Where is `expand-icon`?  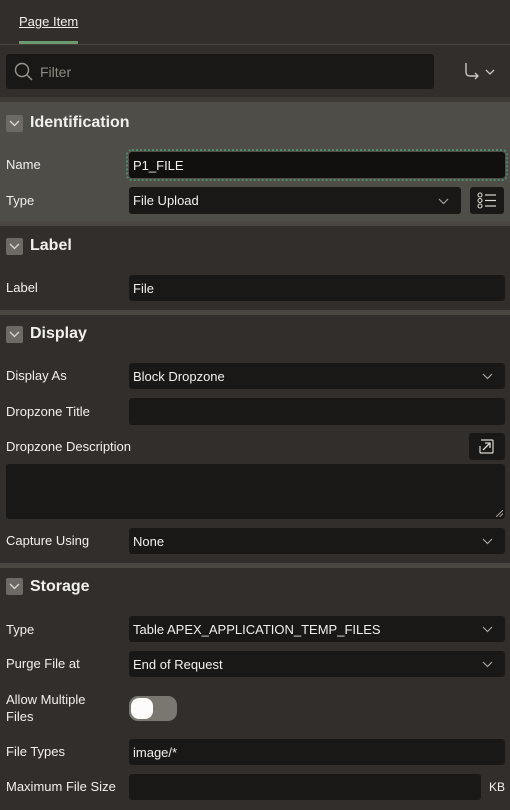 expand-icon is located at coordinates (486, 446).